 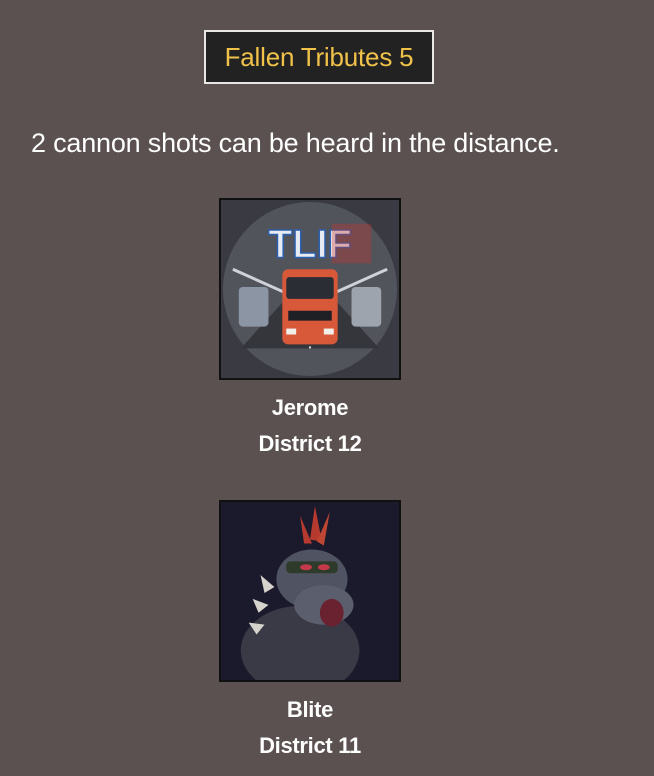 What do you see at coordinates (310, 745) in the screenshot?
I see `tribute-district: District 11` at bounding box center [310, 745].